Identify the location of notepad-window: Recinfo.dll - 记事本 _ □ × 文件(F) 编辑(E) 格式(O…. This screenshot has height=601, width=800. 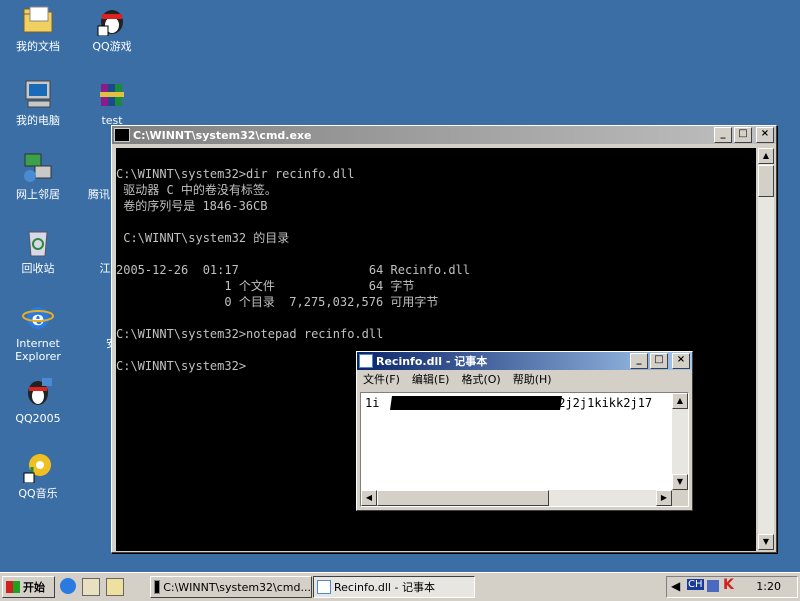
(524, 431).